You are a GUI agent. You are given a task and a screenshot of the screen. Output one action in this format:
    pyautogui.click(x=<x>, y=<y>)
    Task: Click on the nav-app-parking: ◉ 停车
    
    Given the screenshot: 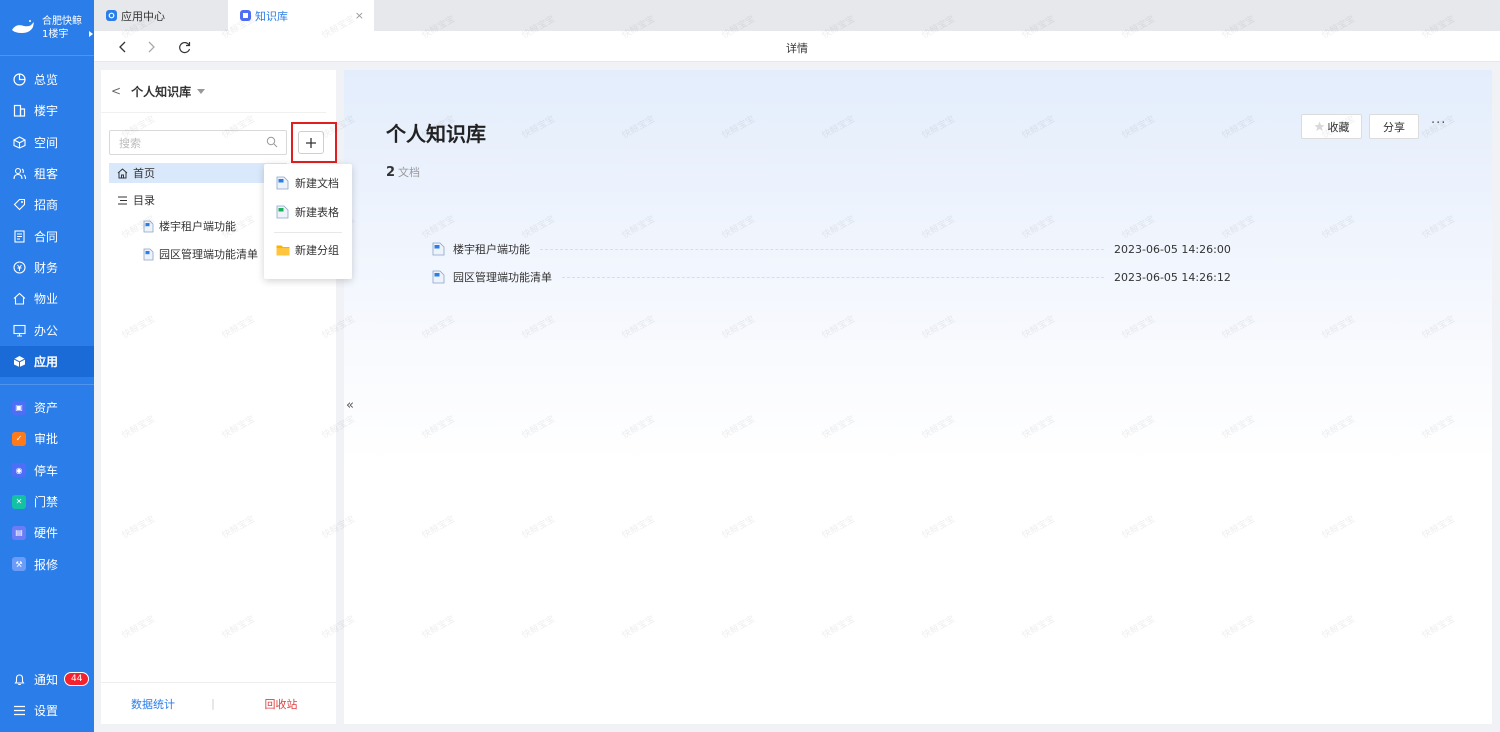 What is the action you would take?
    pyautogui.click(x=47, y=470)
    